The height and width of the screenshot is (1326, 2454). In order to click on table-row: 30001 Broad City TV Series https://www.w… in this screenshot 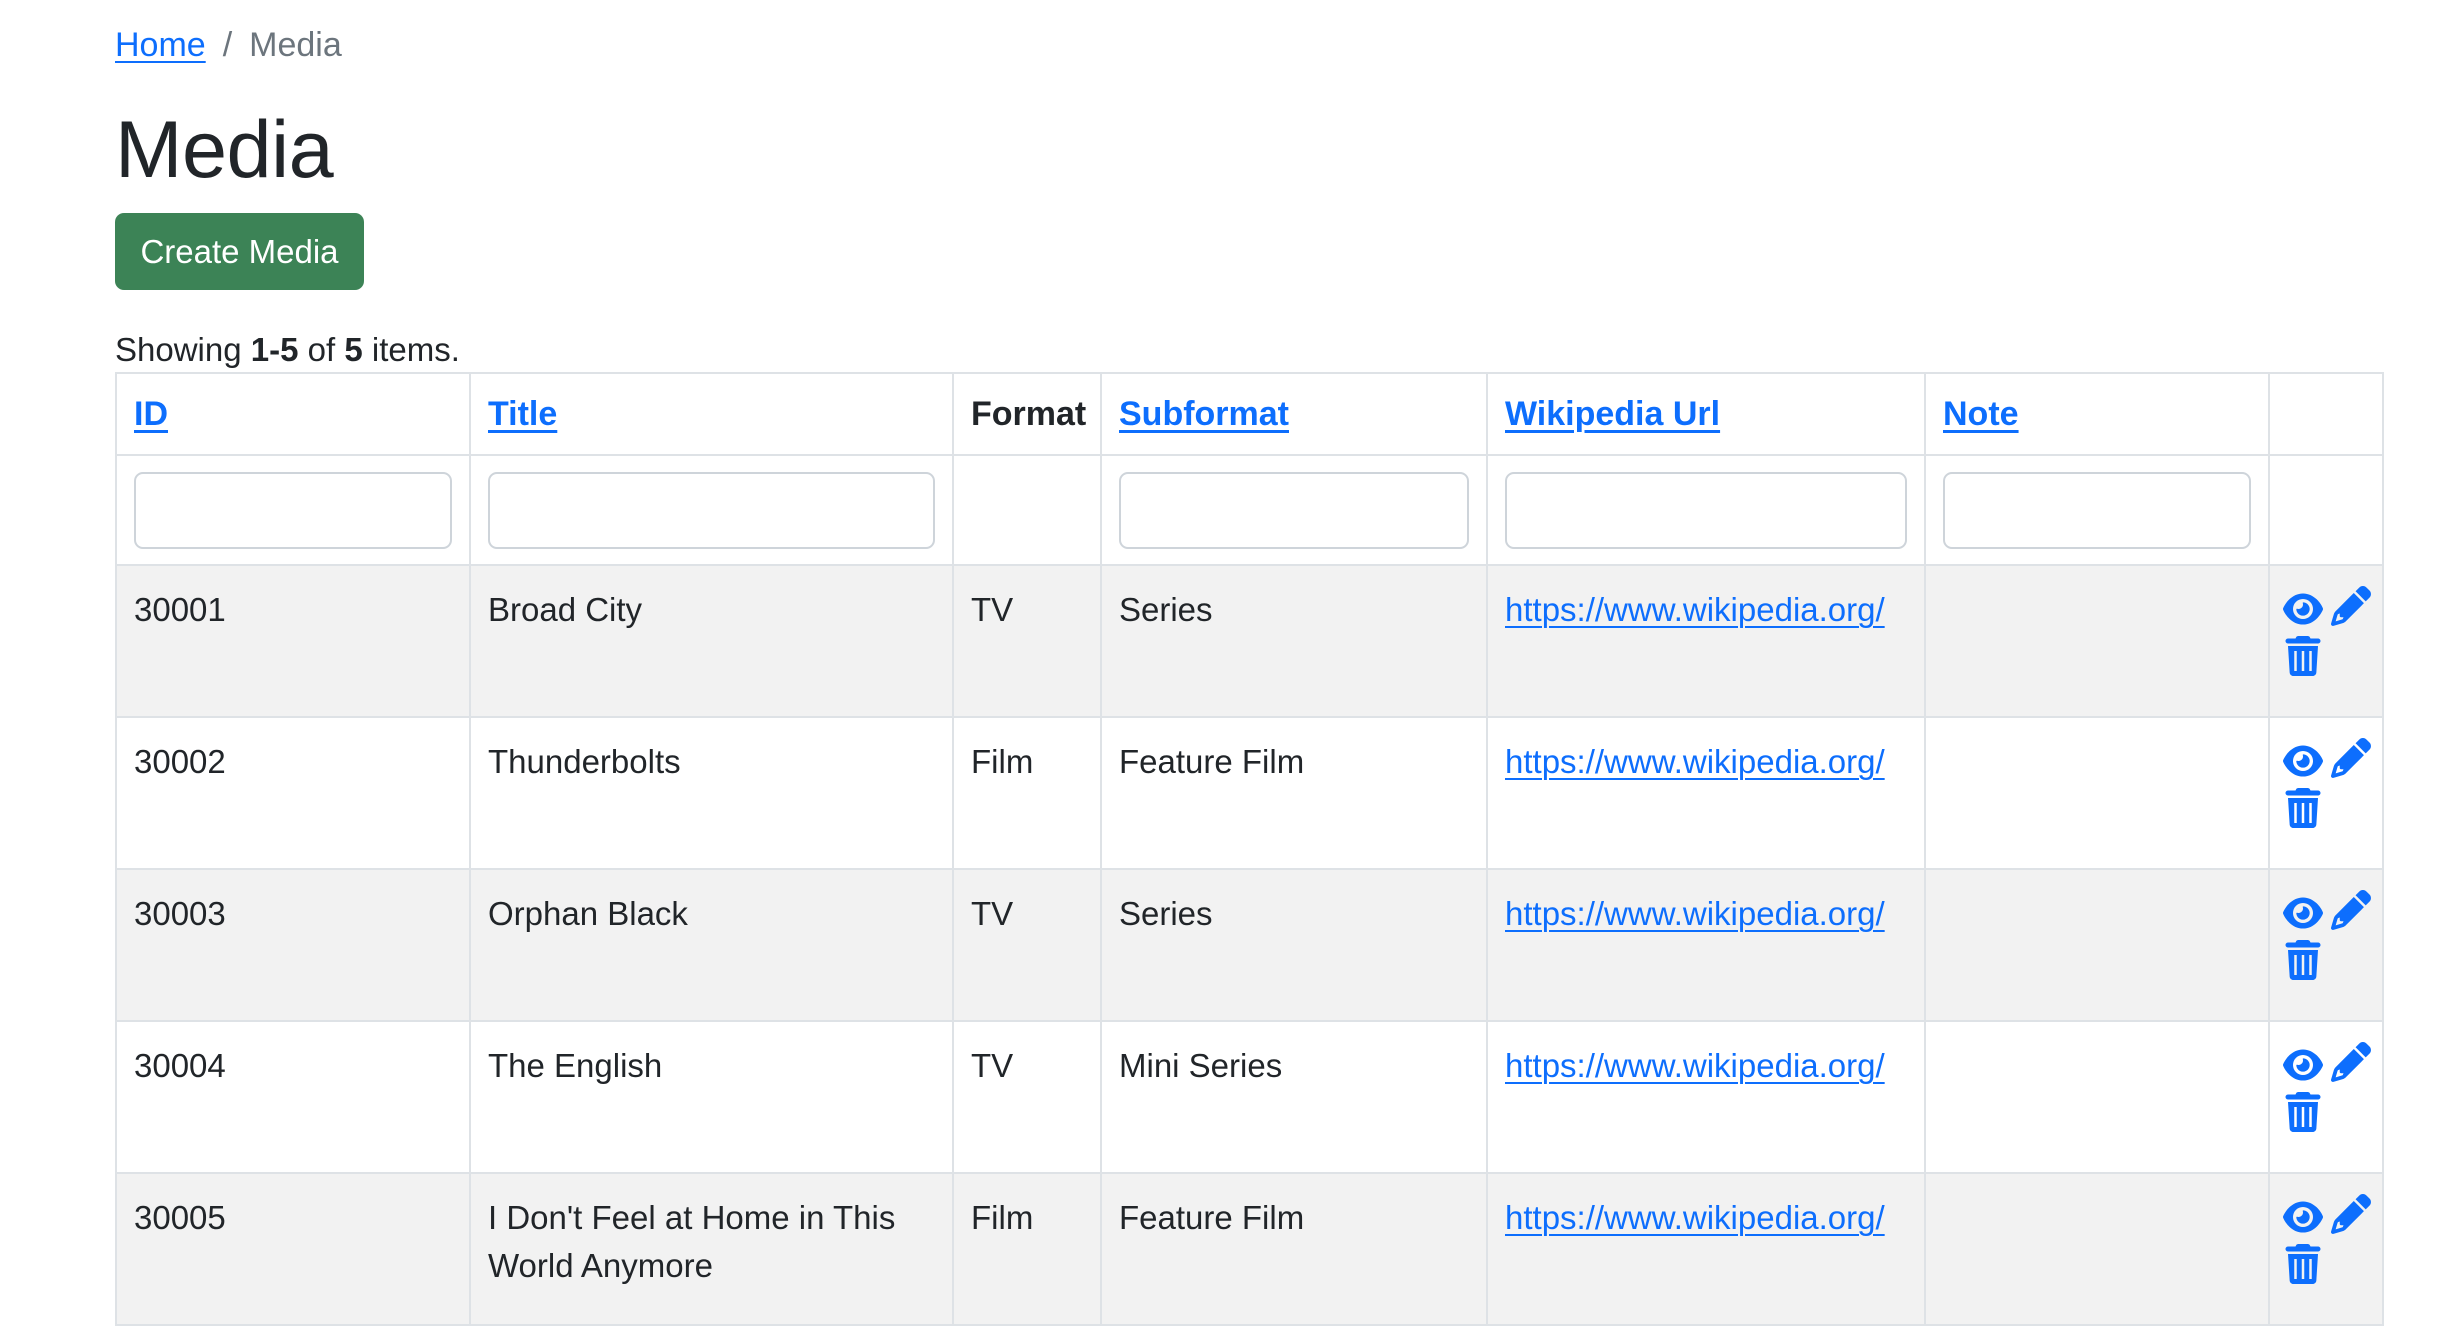, I will do `click(1249, 641)`.